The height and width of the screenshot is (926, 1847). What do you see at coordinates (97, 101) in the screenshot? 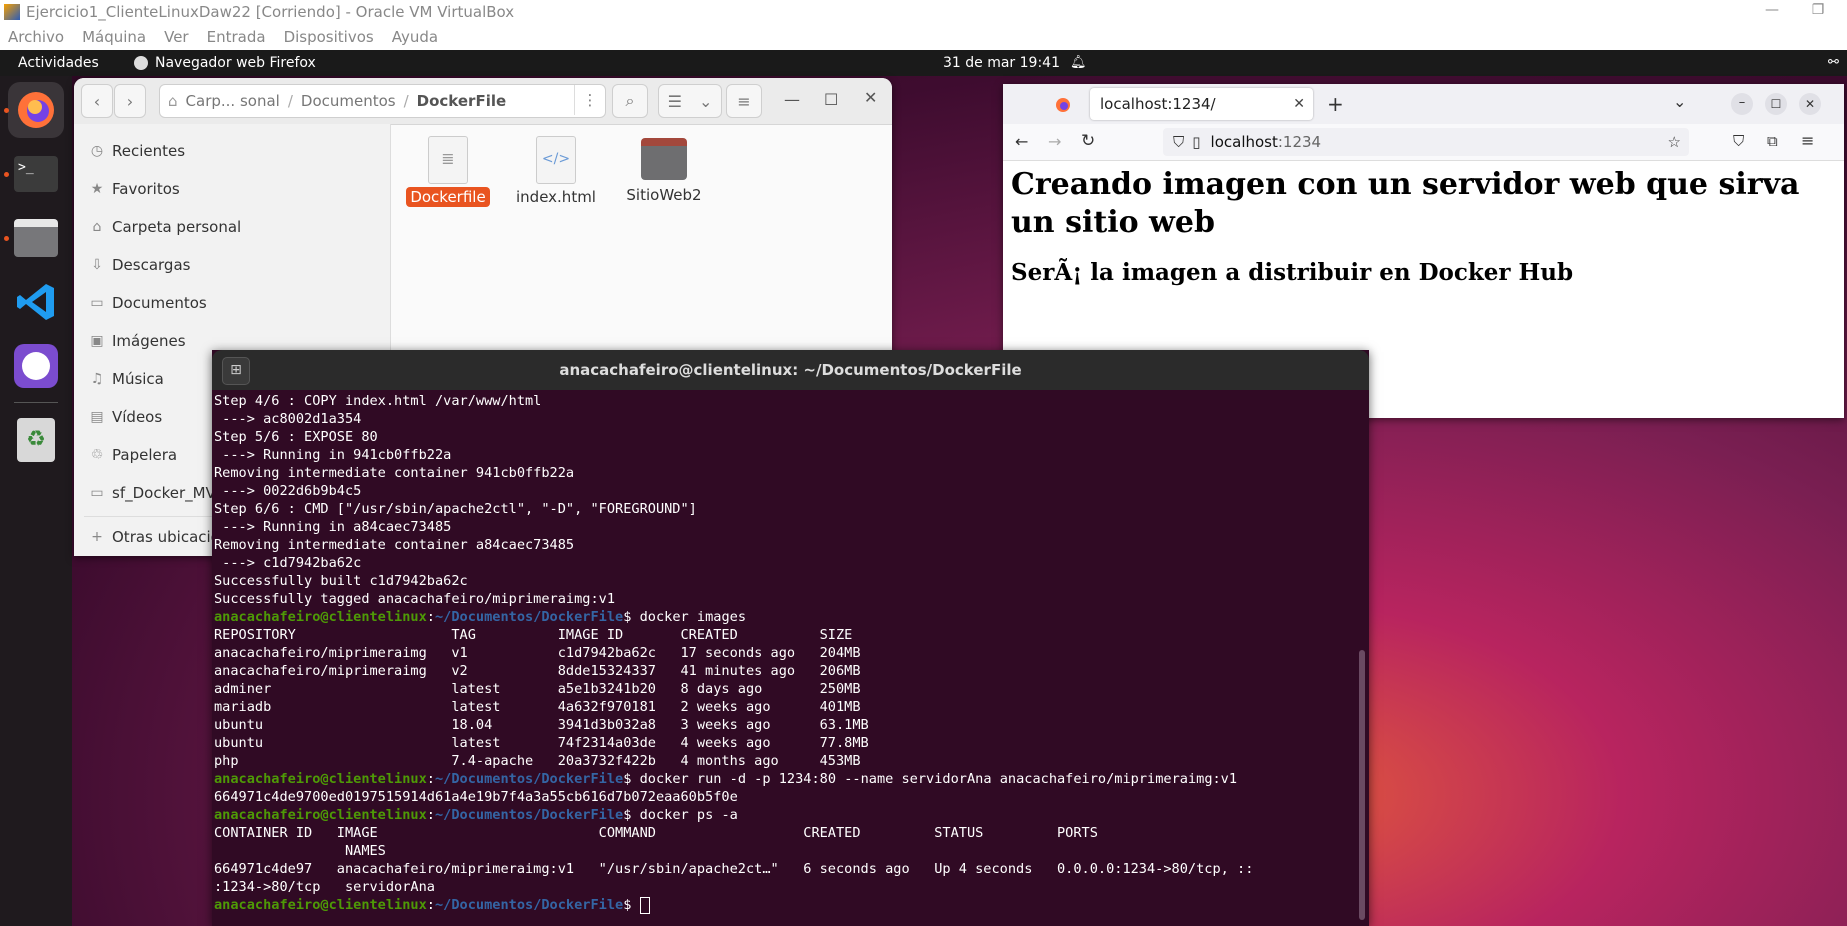
I see `back-button: ‹` at bounding box center [97, 101].